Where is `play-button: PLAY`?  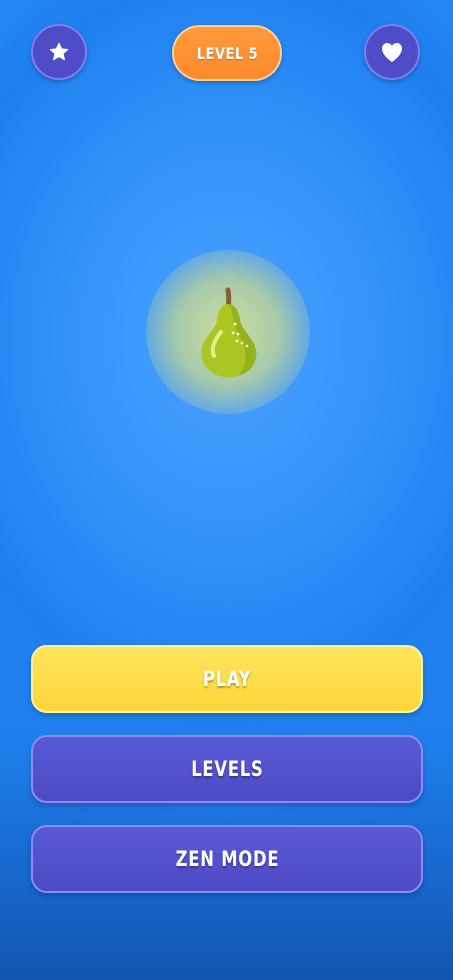
play-button: PLAY is located at coordinates (227, 679).